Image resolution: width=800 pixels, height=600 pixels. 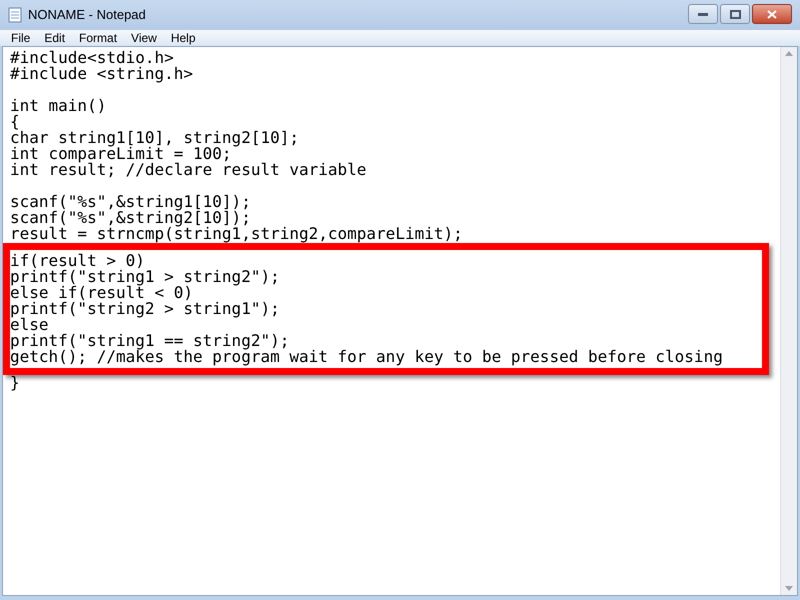 I want to click on code-line: scanf("%s",&string1[10]);, so click(x=130, y=202).